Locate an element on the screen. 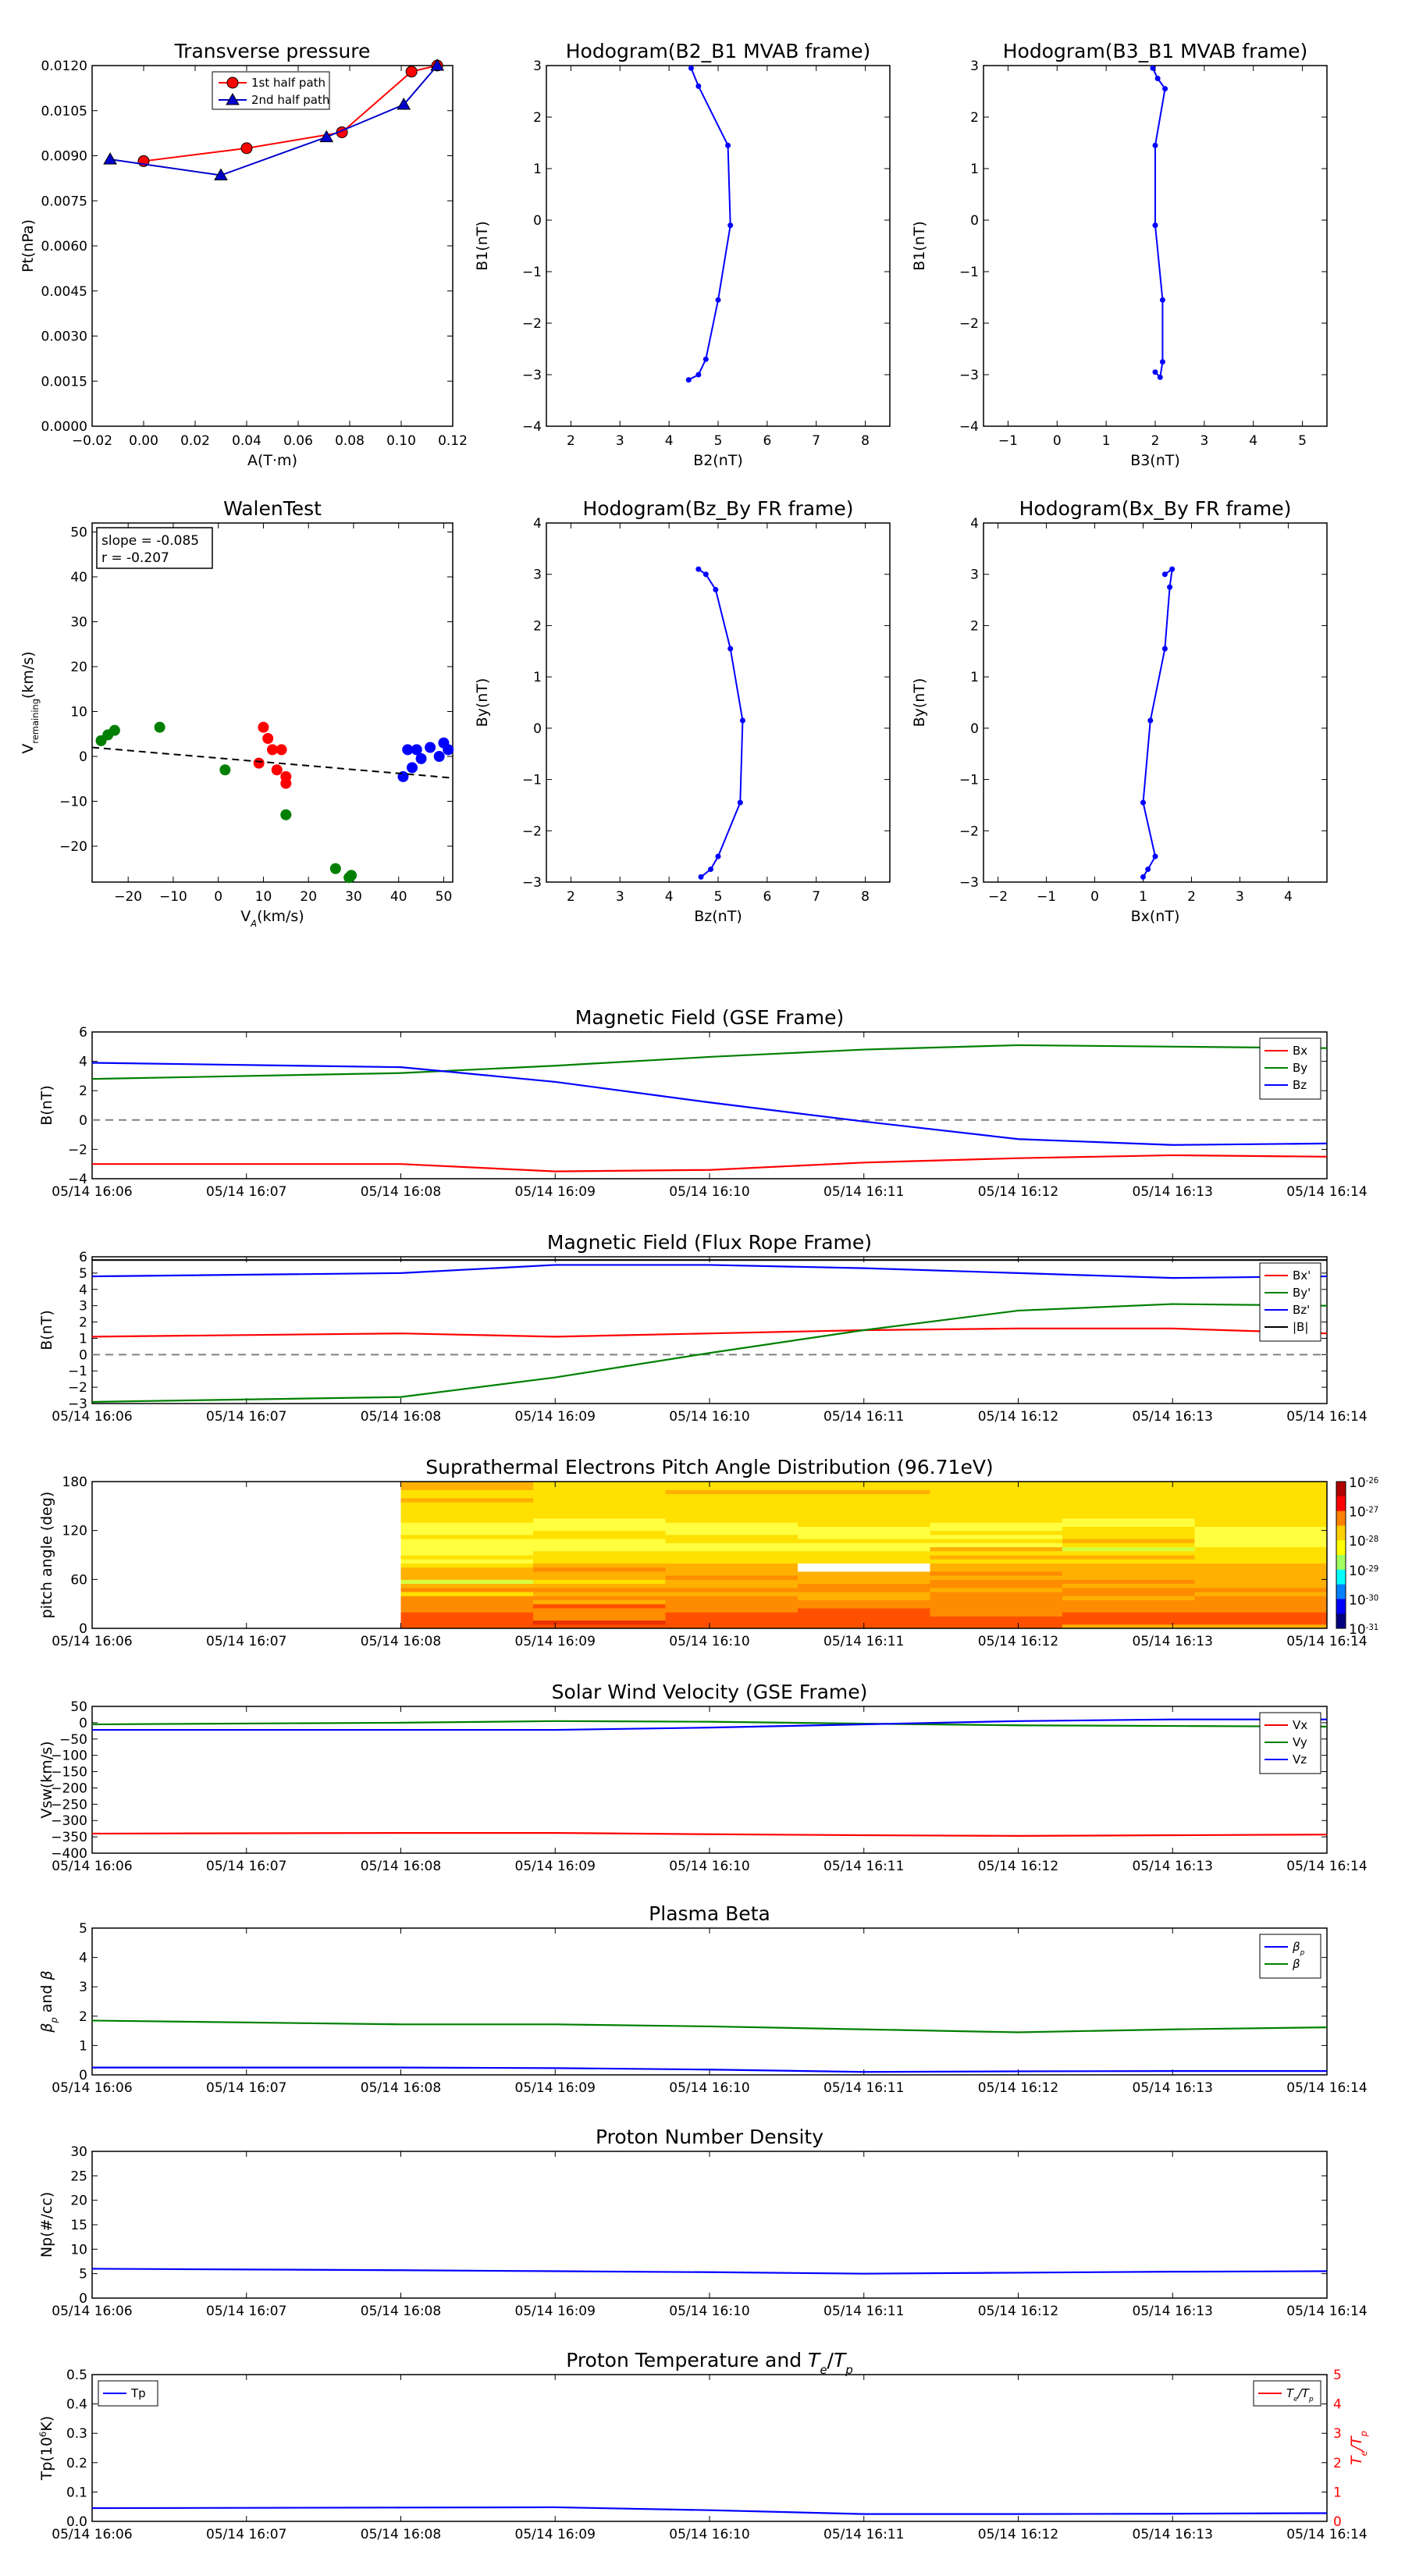 The image size is (1405, 2576). np-xtick-label: 05/14 16:08 is located at coordinates (401, 2311).